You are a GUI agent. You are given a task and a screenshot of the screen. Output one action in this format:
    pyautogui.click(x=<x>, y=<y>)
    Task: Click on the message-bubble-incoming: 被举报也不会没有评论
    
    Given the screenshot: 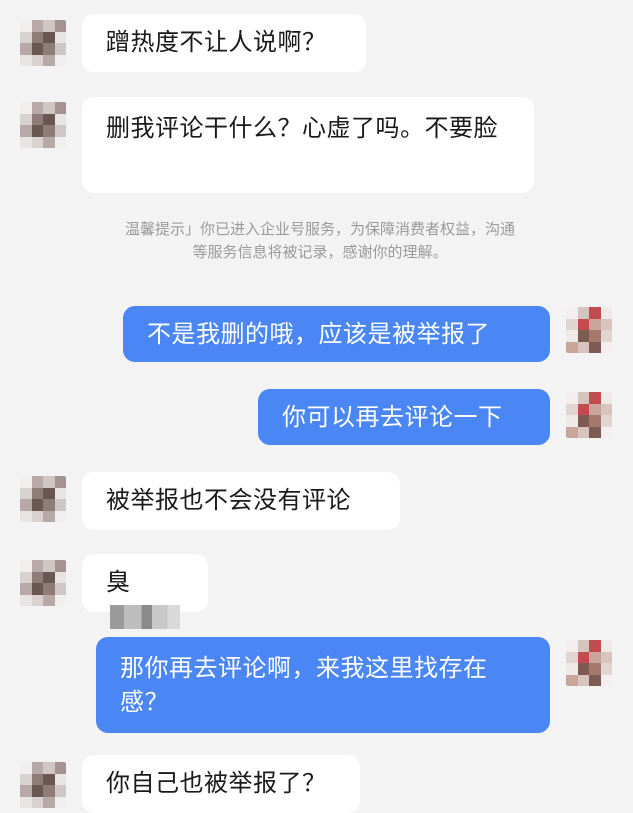 What is the action you would take?
    pyautogui.click(x=241, y=501)
    